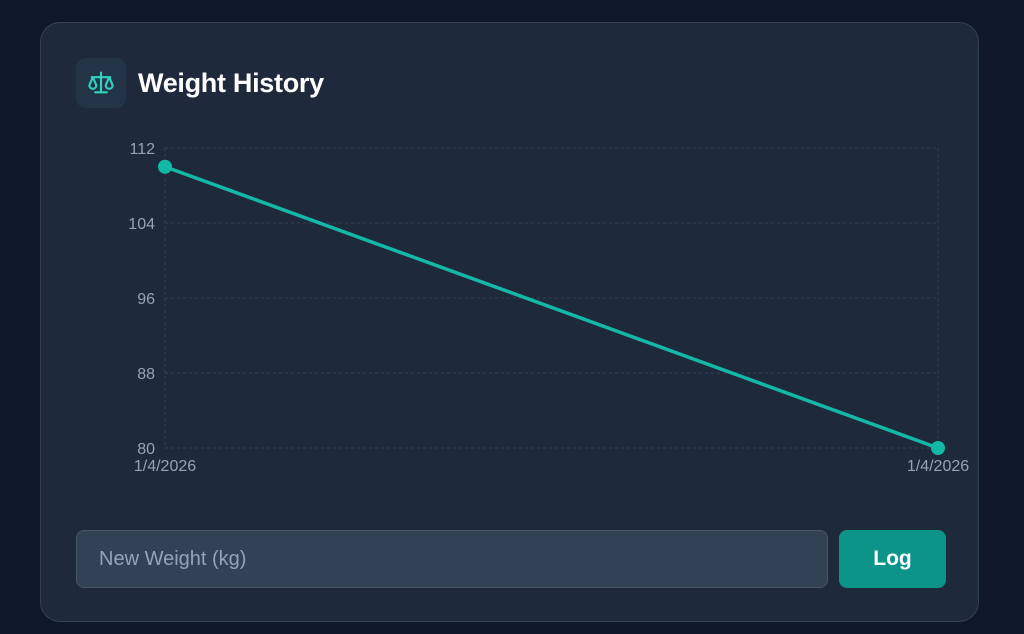 This screenshot has width=1024, height=634. Describe the element at coordinates (892, 559) in the screenshot. I see `log-button: Log` at that location.